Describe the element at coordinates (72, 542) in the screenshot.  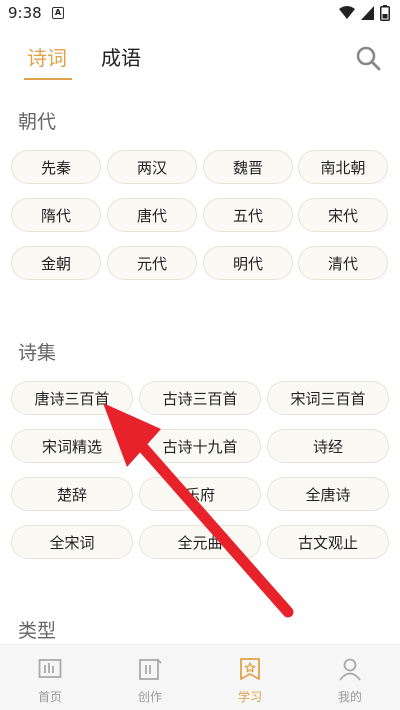
I see `collection-chip: 全宋词` at that location.